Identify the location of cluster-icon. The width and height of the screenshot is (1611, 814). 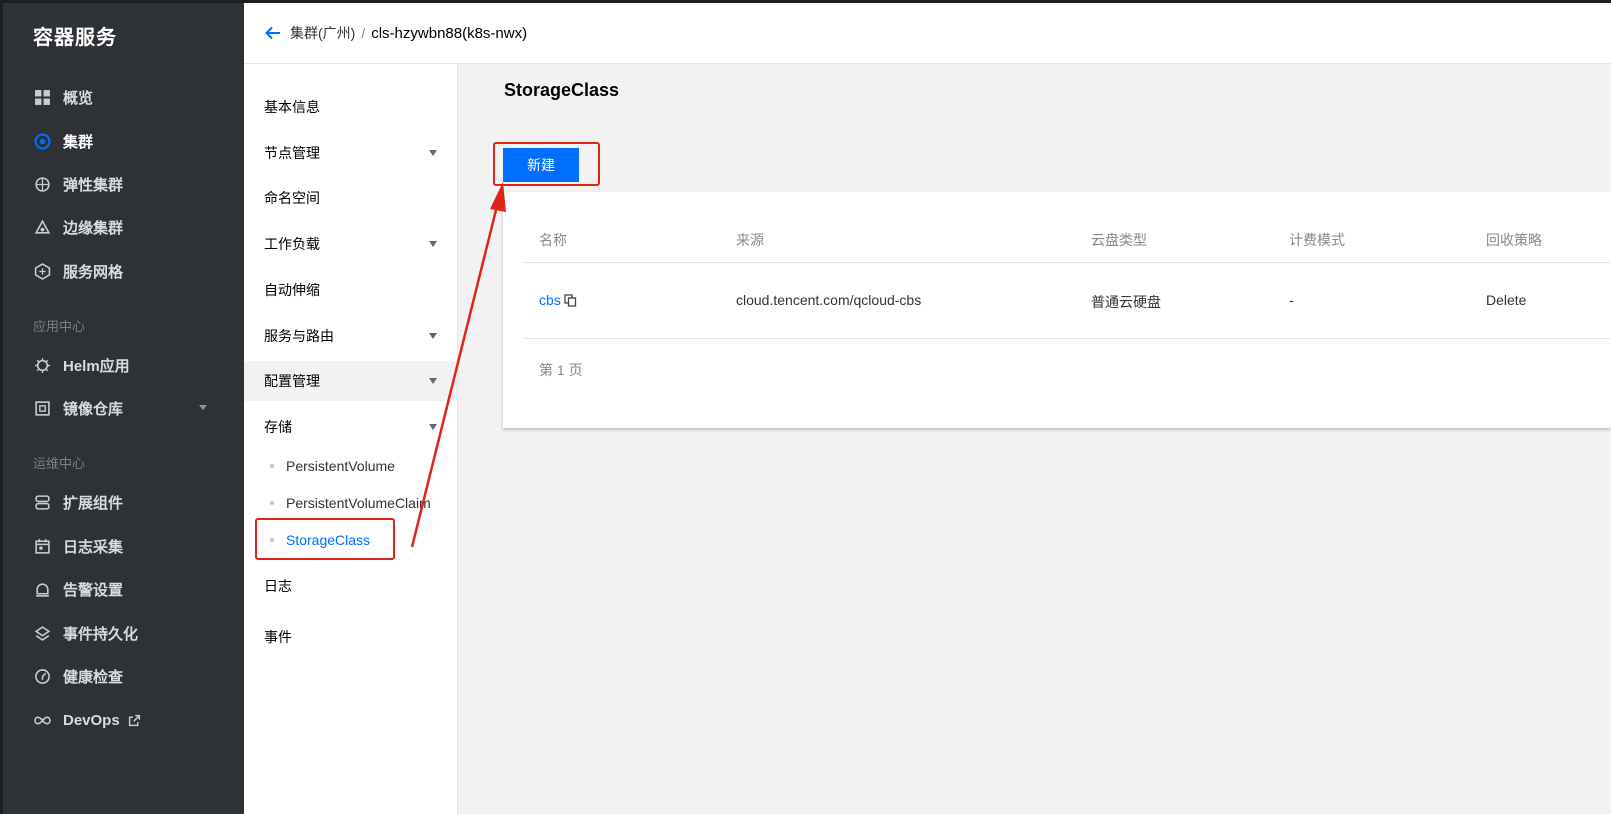
(42, 141).